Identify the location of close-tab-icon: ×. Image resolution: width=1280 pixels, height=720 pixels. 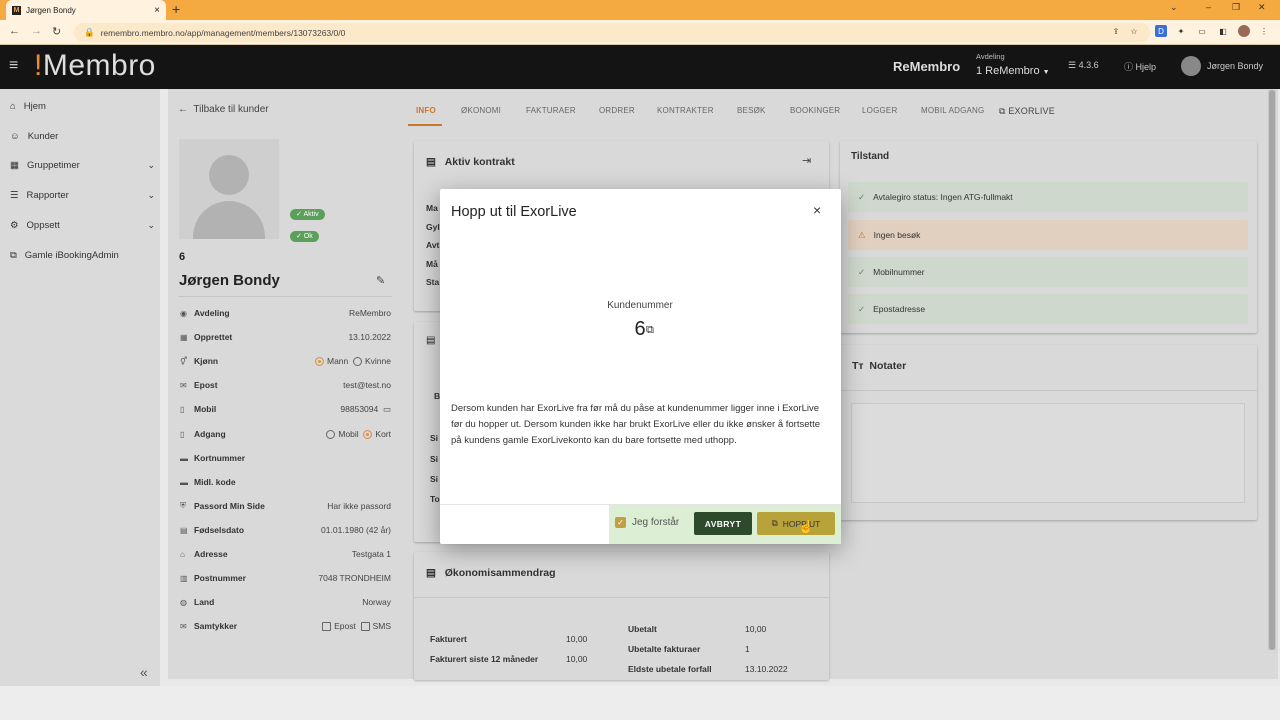
(157, 10).